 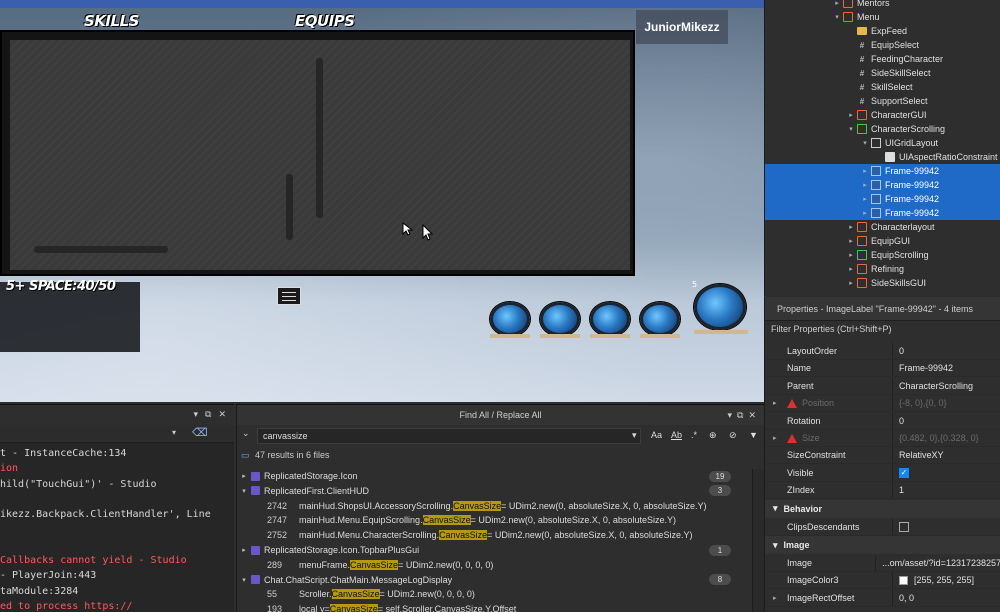 I want to click on clear-output-icon: ⌫, so click(x=200, y=432).